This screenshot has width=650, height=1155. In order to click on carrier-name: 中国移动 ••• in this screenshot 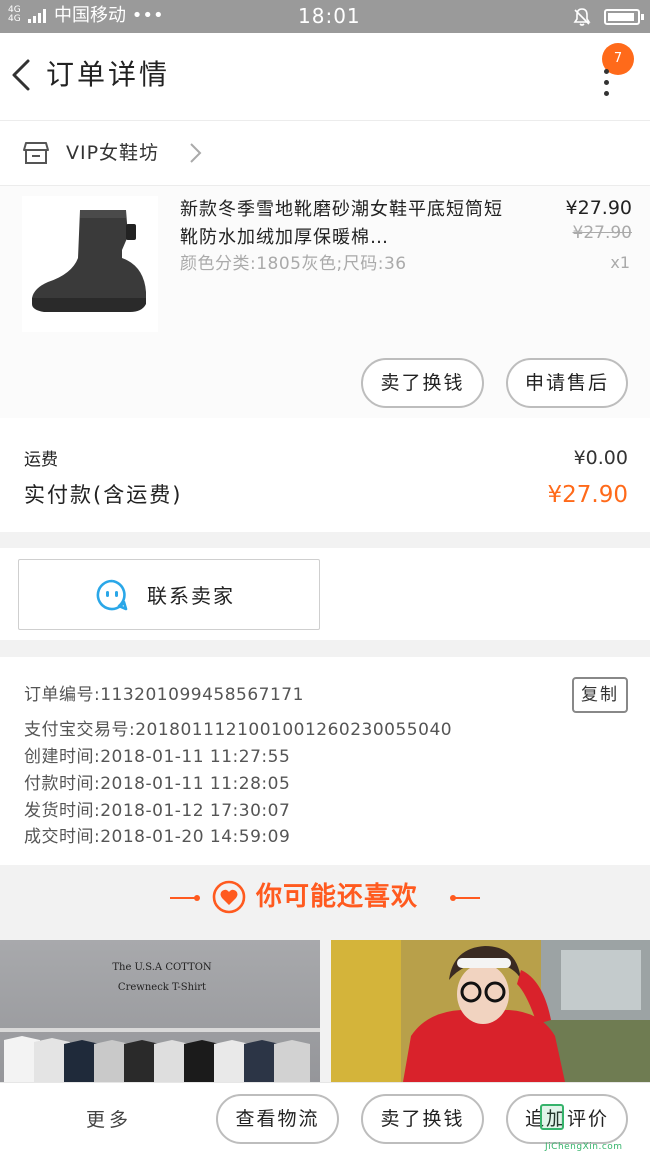, I will do `click(109, 15)`.